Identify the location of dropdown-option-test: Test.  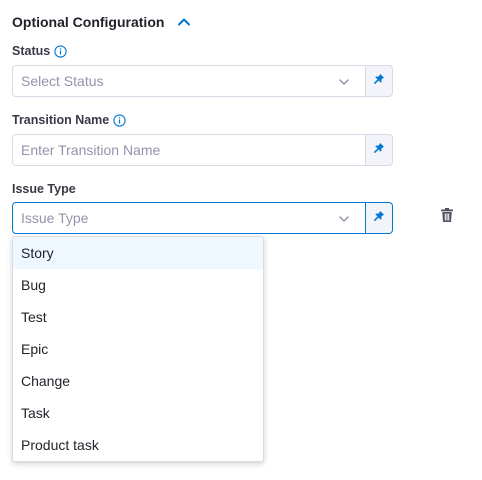
(138, 317).